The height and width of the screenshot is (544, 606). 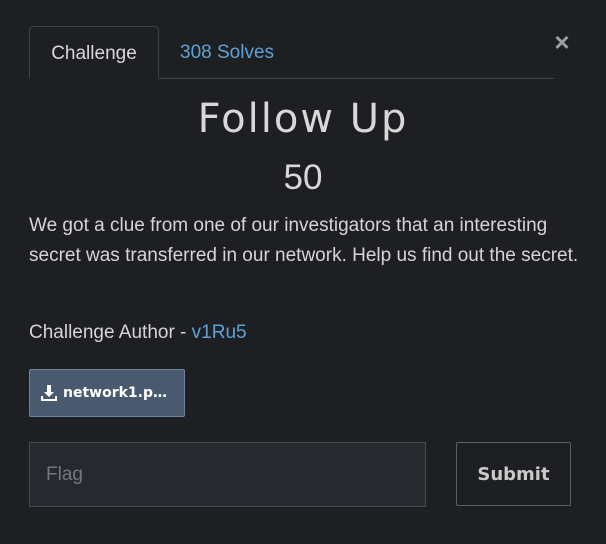 I want to click on tab-solves: 308 Solves, so click(x=227, y=52).